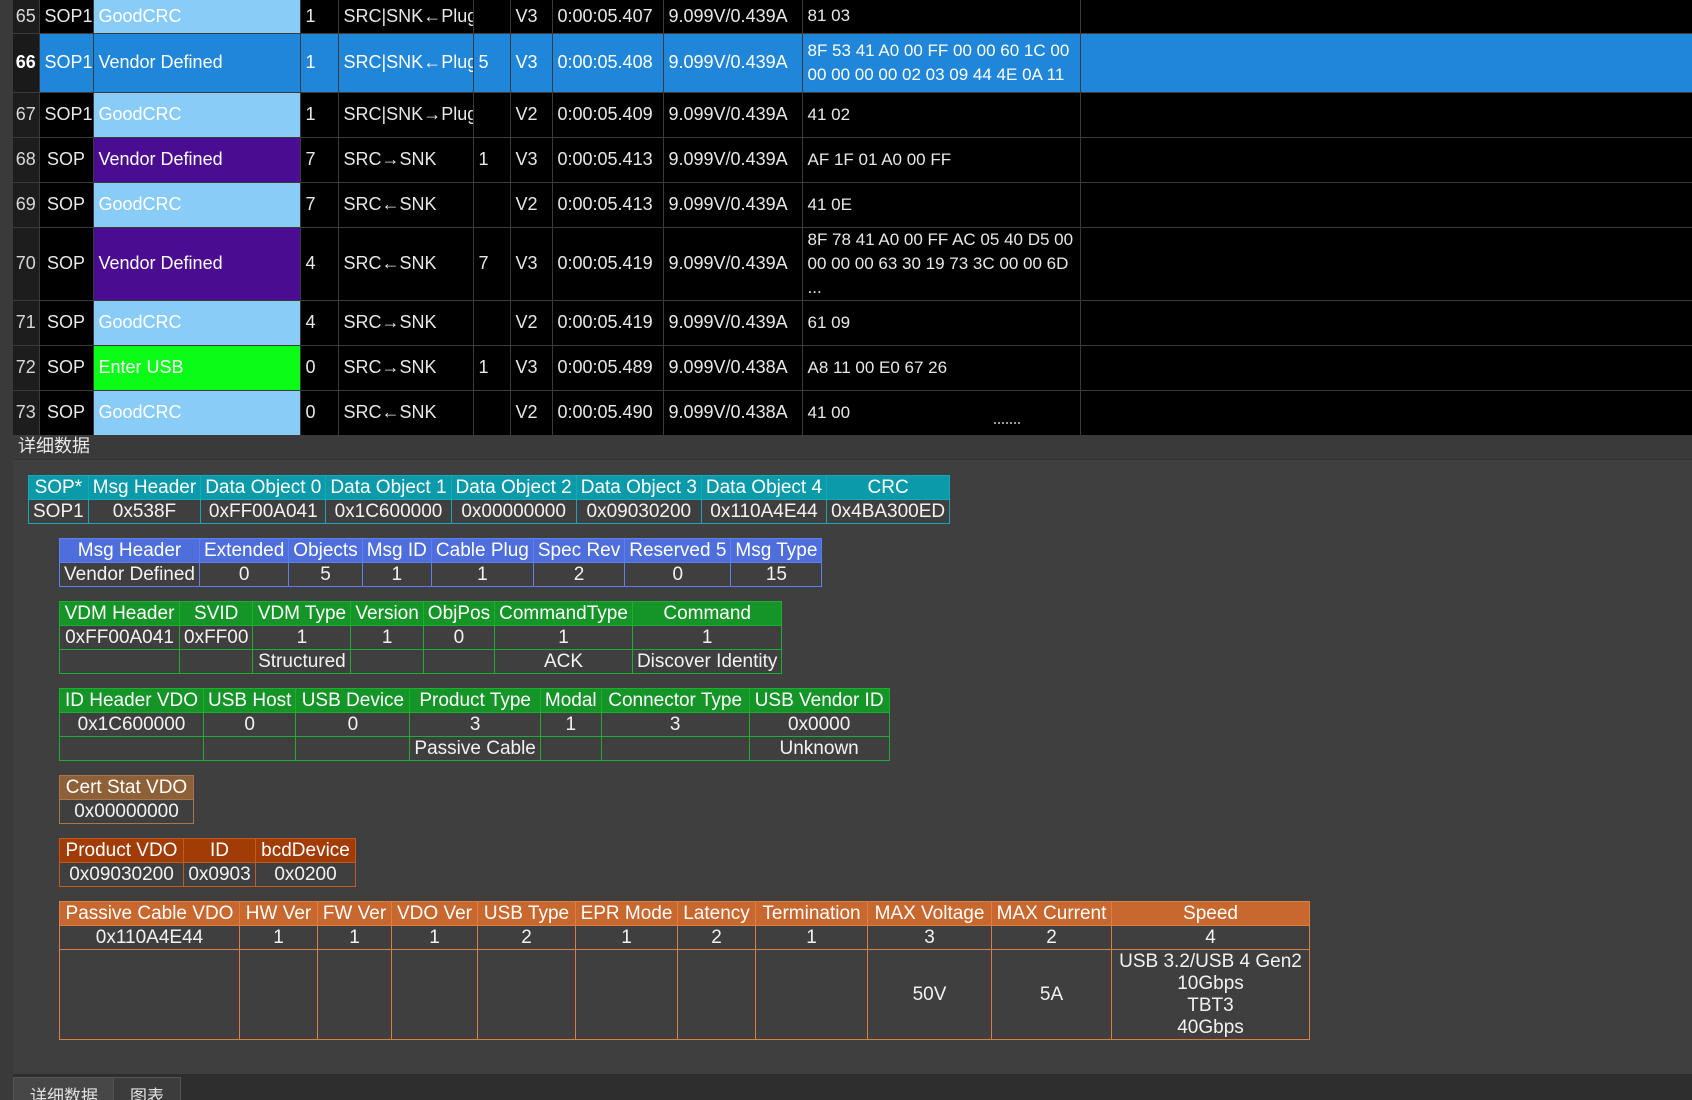 The image size is (1692, 1100). What do you see at coordinates (579, 550) in the screenshot?
I see `msg-header-header-cell: Spec Rev` at bounding box center [579, 550].